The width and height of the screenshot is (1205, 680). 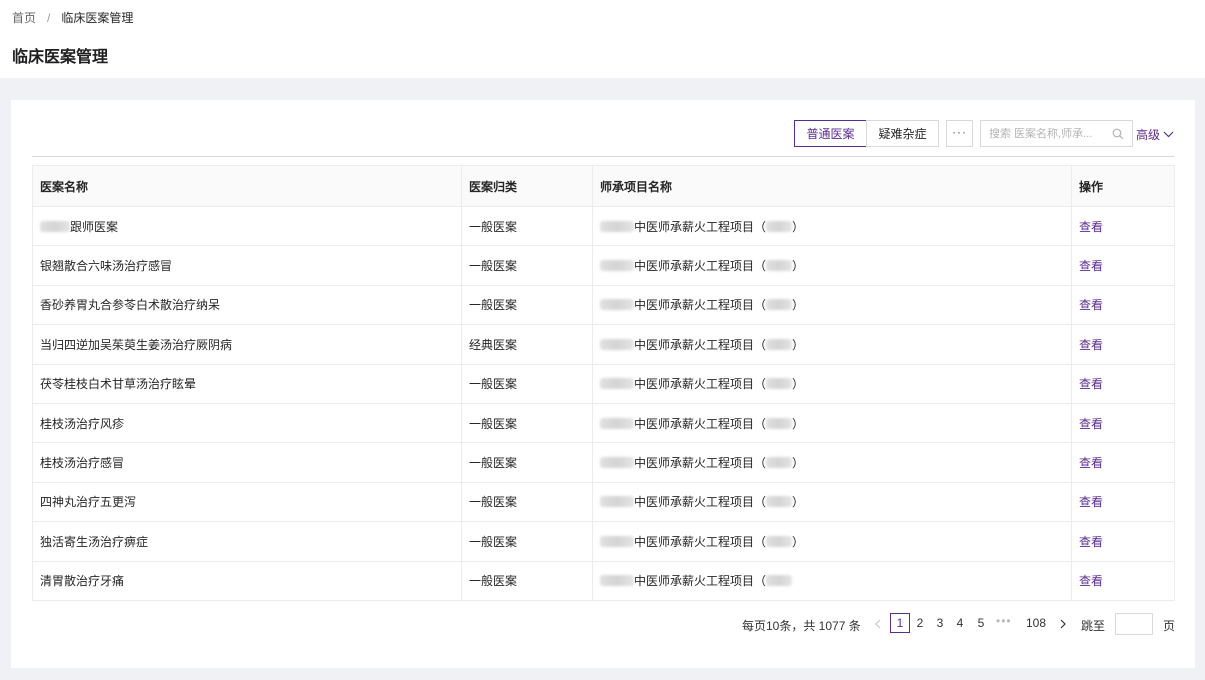 What do you see at coordinates (247, 186) in the screenshot?
I see `column-header-case-name: 医案名称` at bounding box center [247, 186].